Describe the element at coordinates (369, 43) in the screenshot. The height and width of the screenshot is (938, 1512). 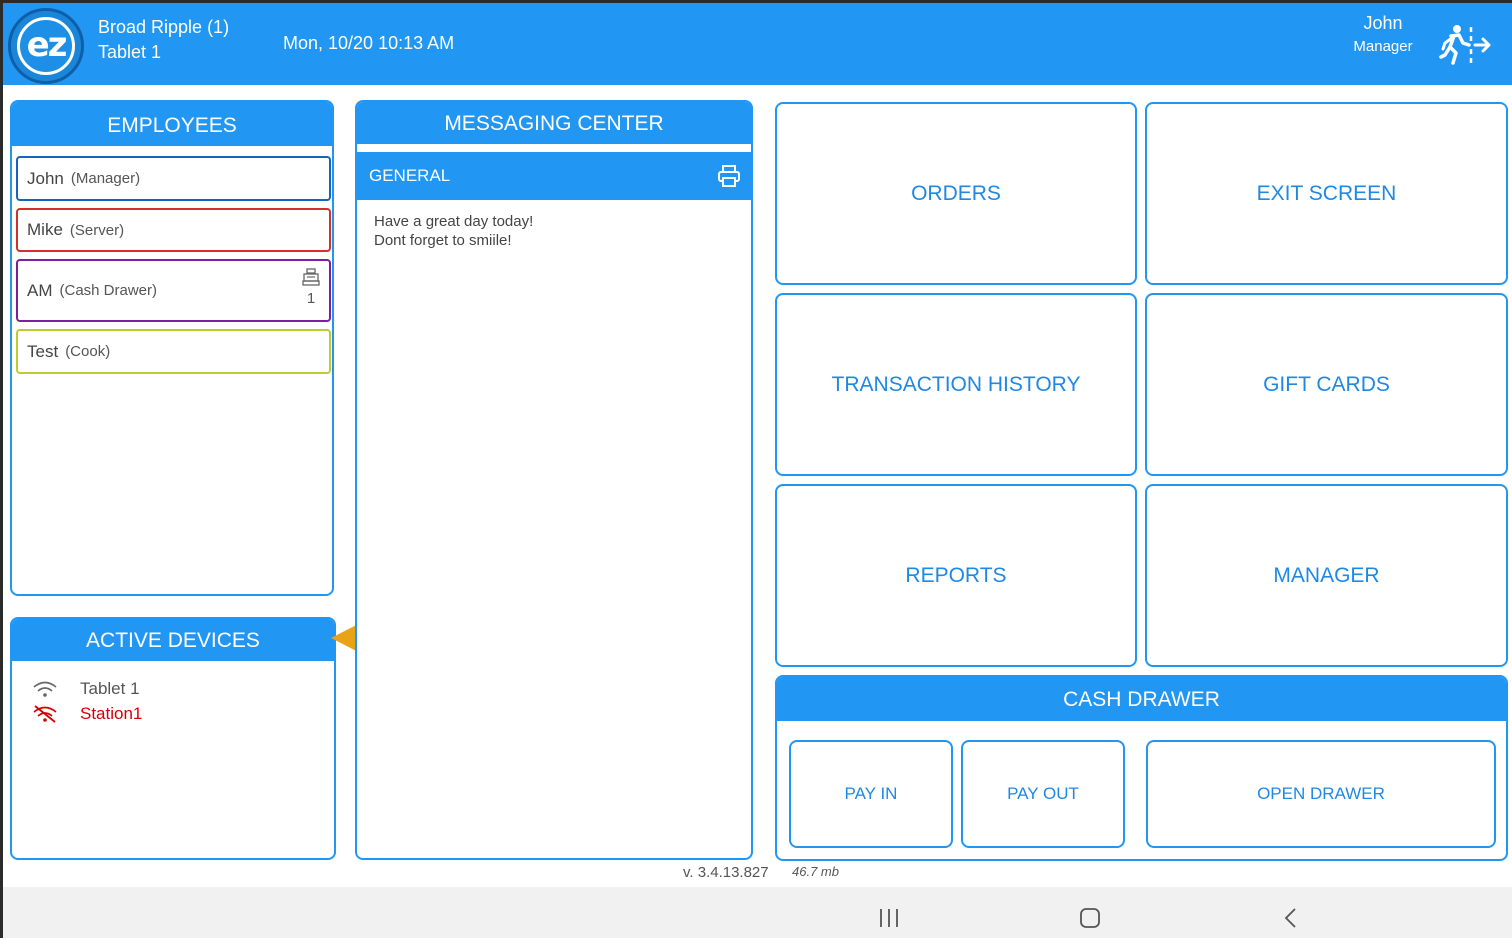
I see `current-datetime: Mon, 10/20 10:13 AM` at that location.